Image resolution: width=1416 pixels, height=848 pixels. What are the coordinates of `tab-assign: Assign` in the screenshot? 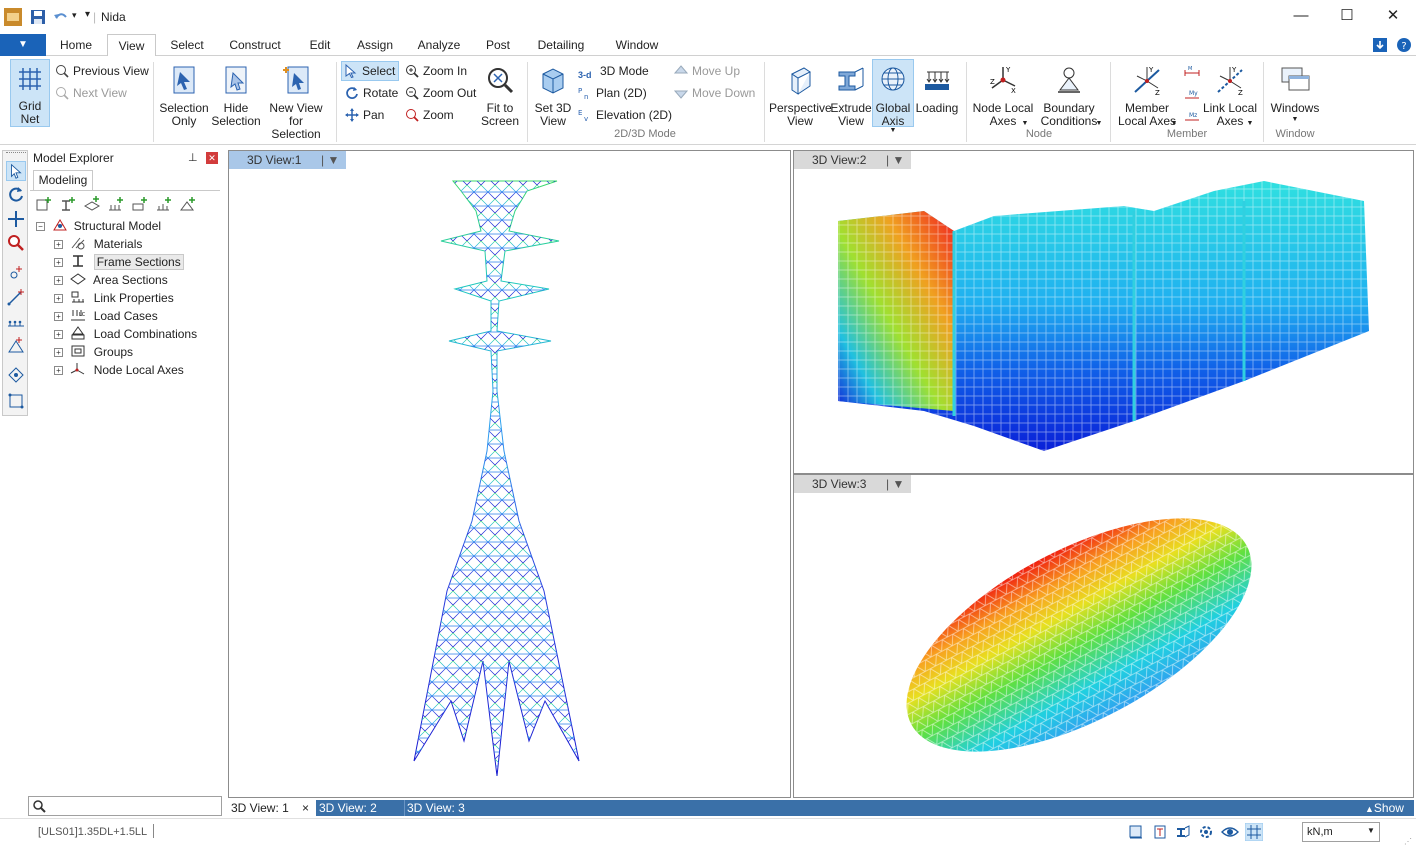 It's located at (375, 45).